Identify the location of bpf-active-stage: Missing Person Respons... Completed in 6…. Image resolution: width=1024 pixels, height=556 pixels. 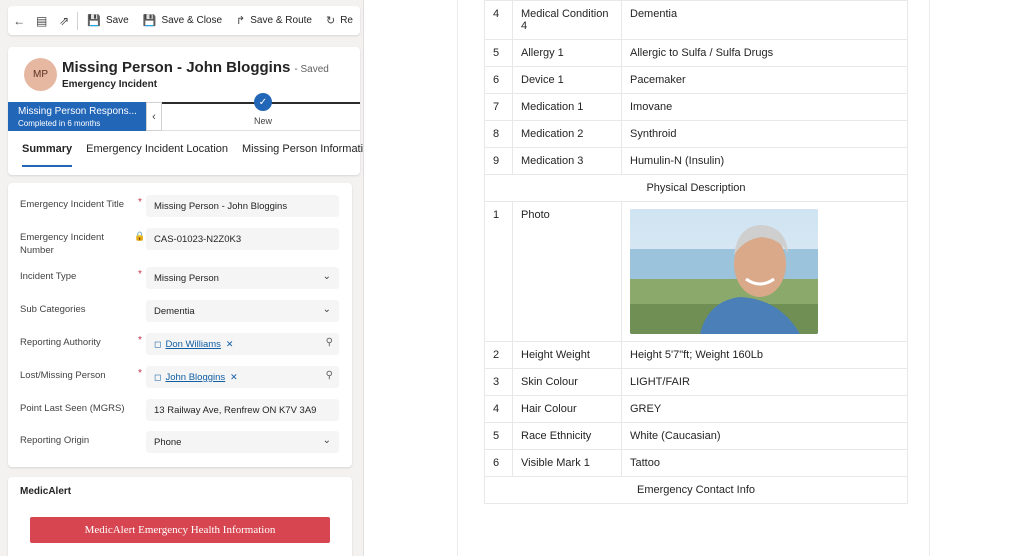
(77, 116).